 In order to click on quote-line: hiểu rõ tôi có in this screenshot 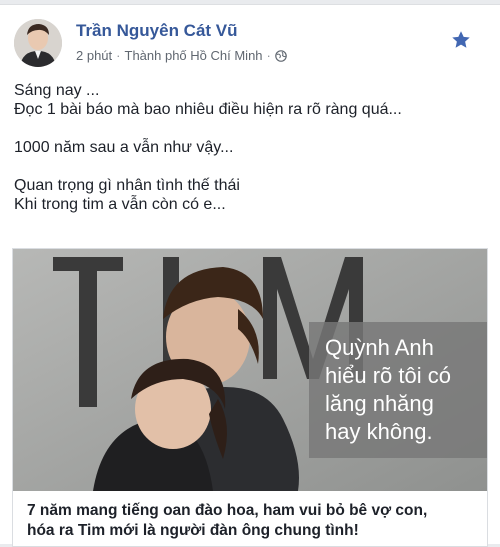, I will do `click(388, 375)`.